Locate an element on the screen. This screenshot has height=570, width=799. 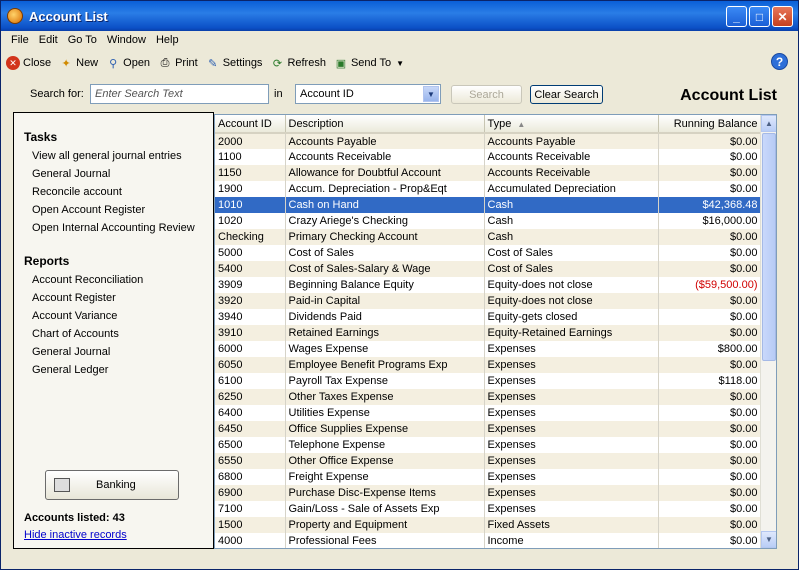
search-input is located at coordinates (179, 94).